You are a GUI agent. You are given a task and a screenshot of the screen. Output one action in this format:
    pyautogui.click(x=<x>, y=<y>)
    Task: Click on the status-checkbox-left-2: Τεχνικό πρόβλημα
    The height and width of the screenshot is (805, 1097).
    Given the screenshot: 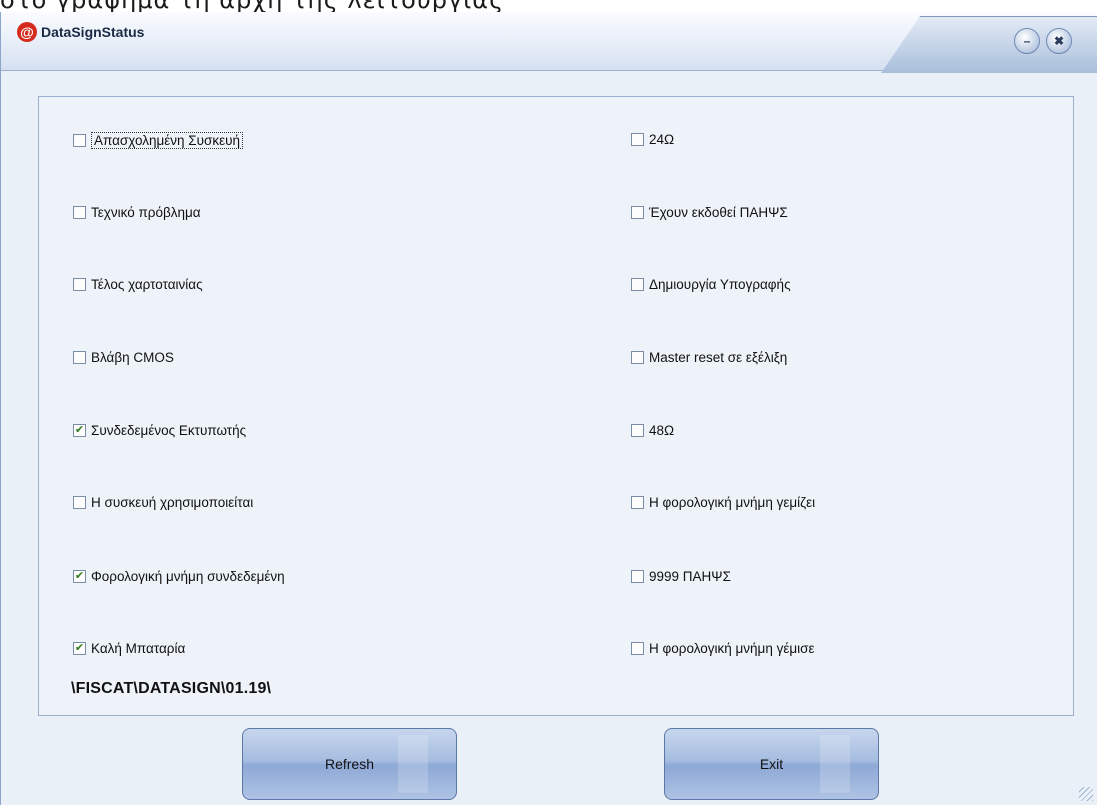 What is the action you would take?
    pyautogui.click(x=137, y=212)
    